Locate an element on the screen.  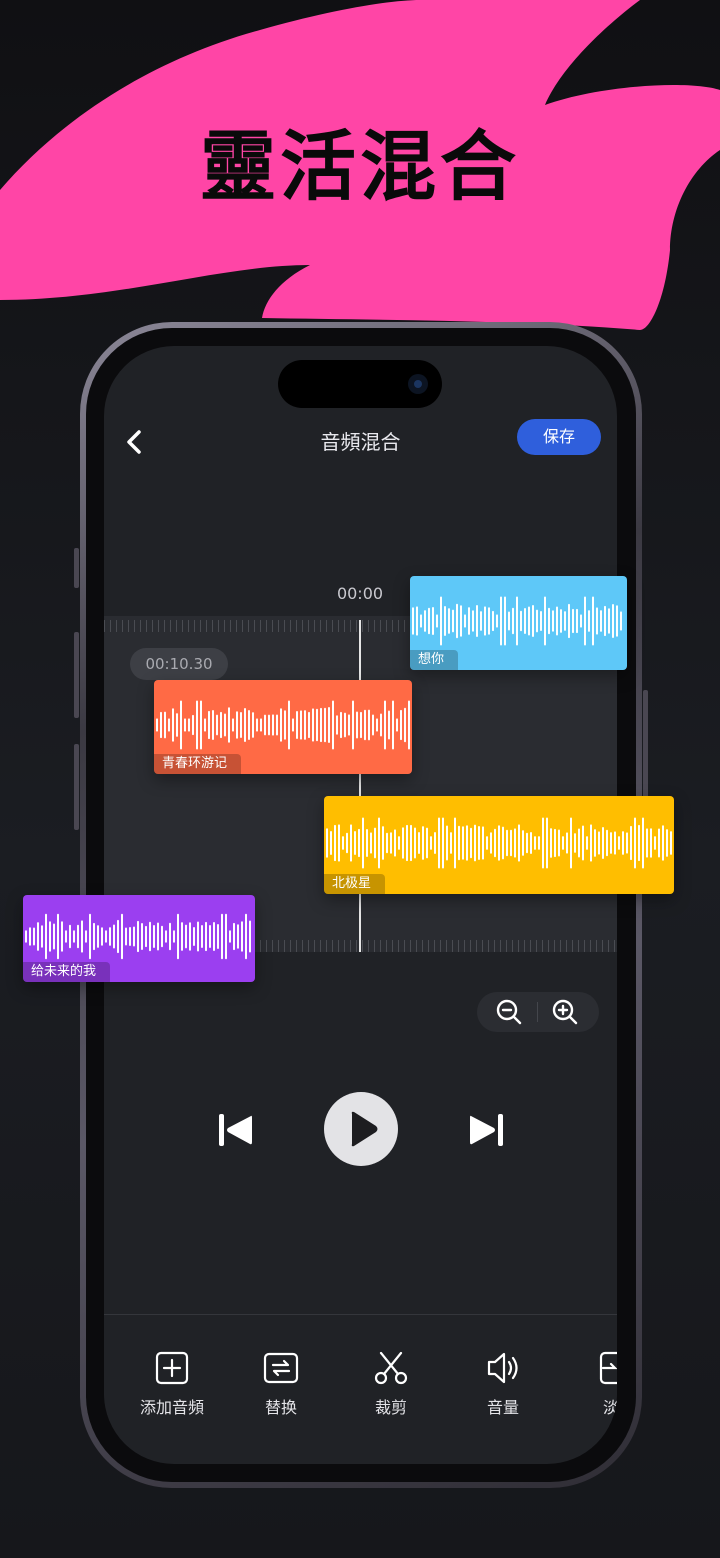
replace-icon is located at coordinates (281, 1368).